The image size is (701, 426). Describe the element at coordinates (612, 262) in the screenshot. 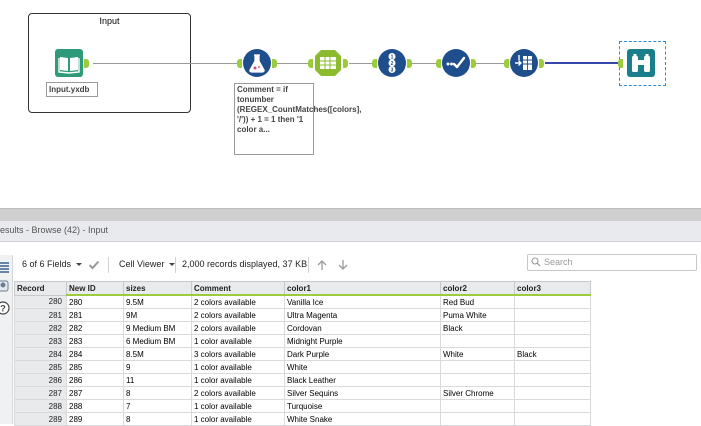

I see `search-box` at that location.